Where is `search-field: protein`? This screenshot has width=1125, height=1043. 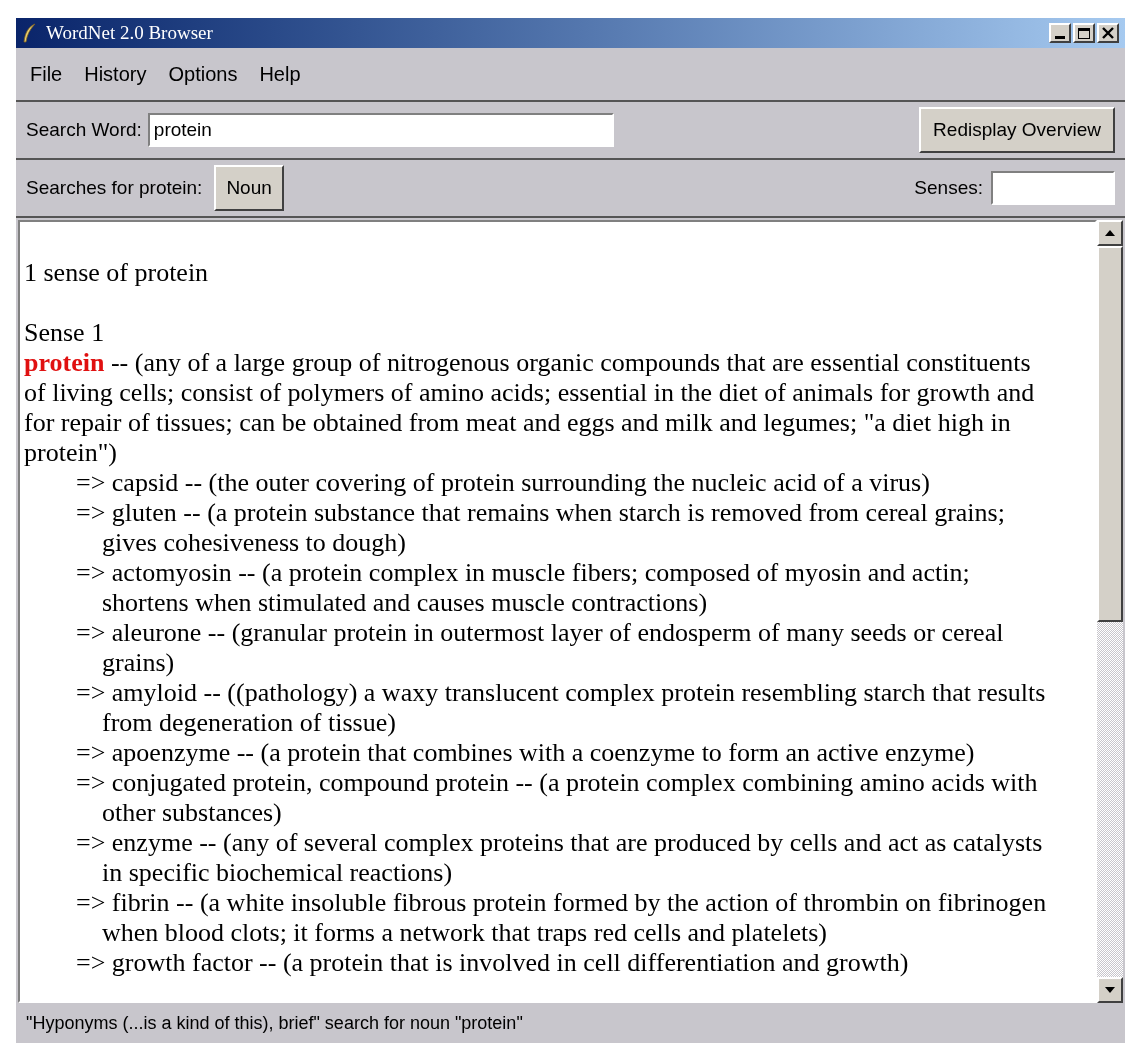 search-field: protein is located at coordinates (380, 130).